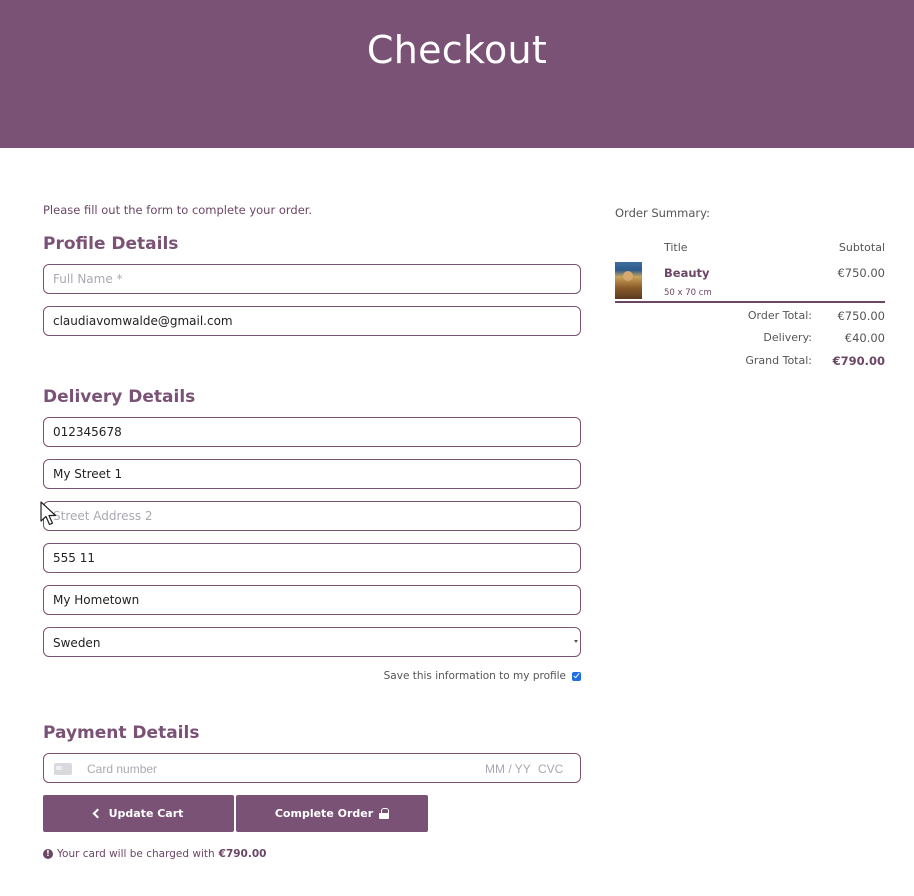  What do you see at coordinates (861, 247) in the screenshot?
I see `summary-col-subtotal: Subtotal` at bounding box center [861, 247].